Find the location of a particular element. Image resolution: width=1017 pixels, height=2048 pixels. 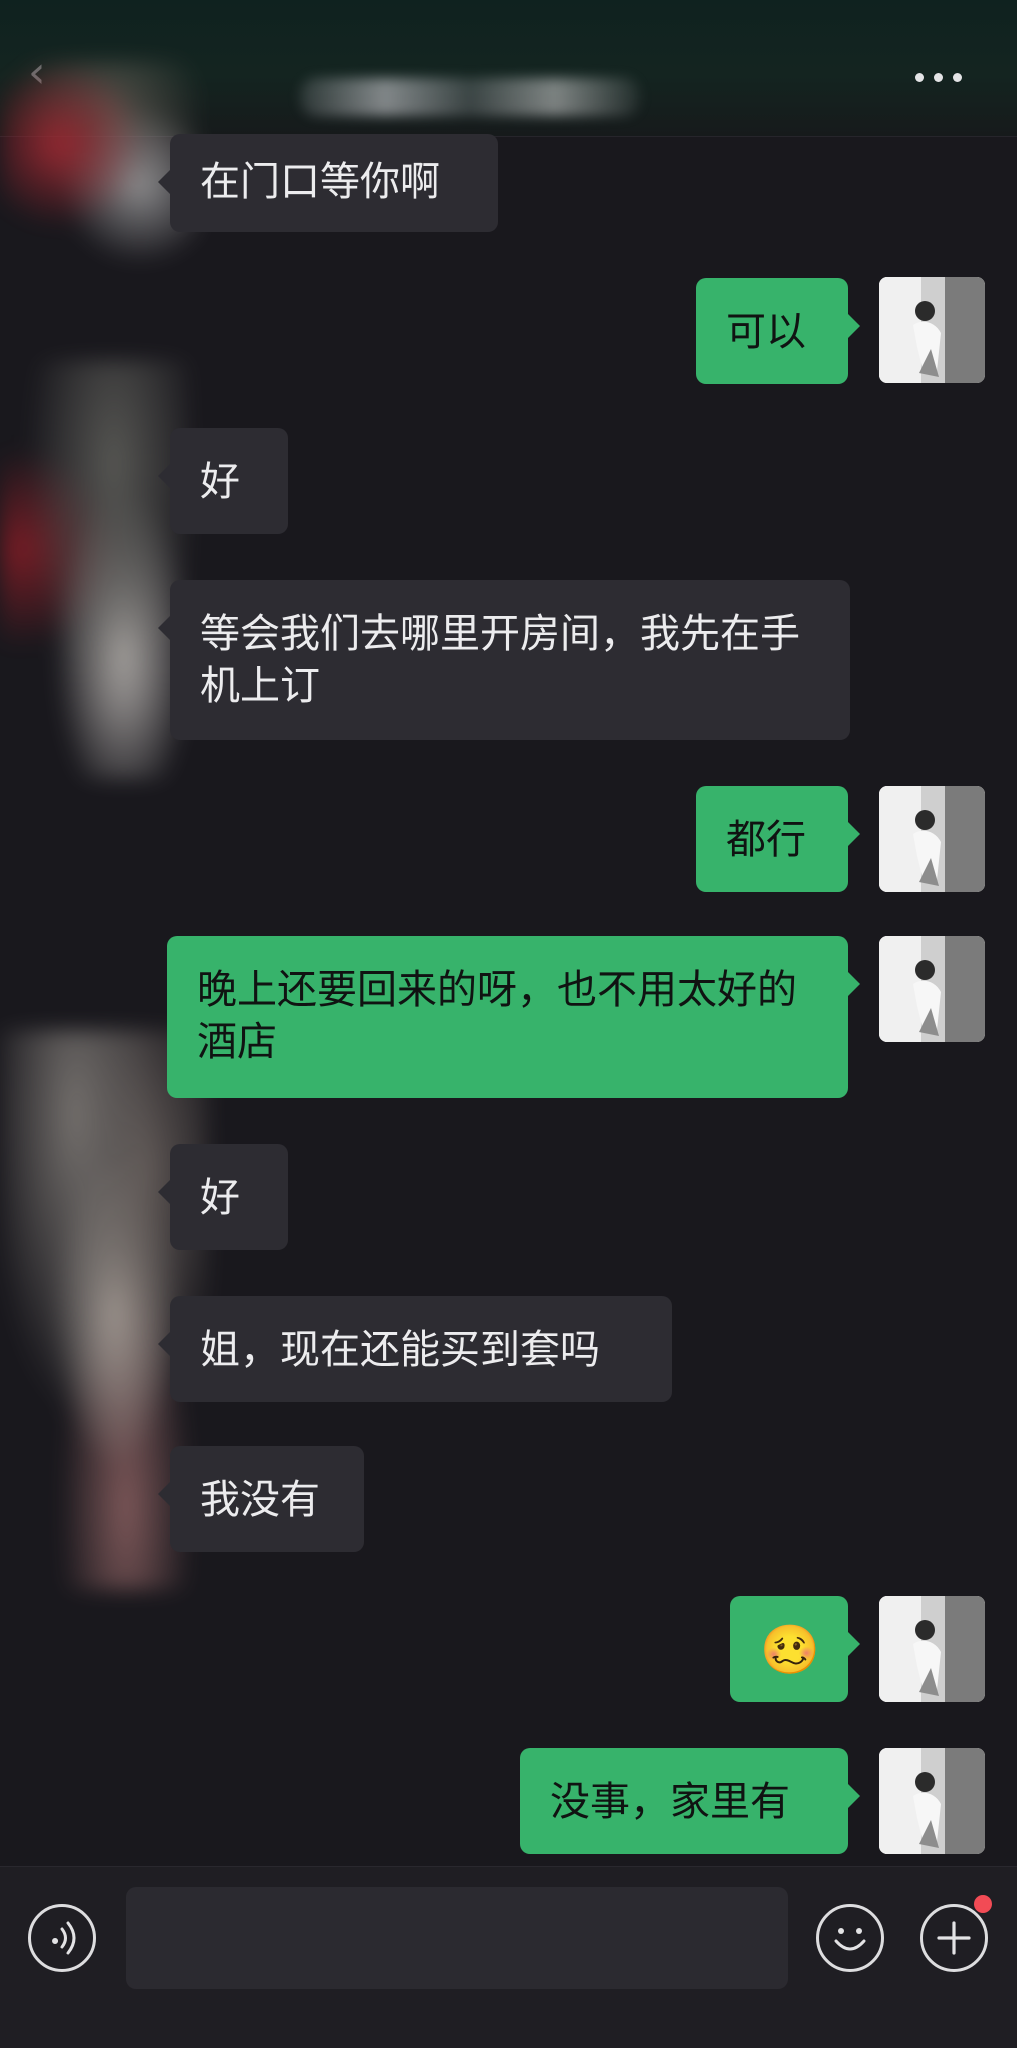

voice-icon is located at coordinates (62, 1938).